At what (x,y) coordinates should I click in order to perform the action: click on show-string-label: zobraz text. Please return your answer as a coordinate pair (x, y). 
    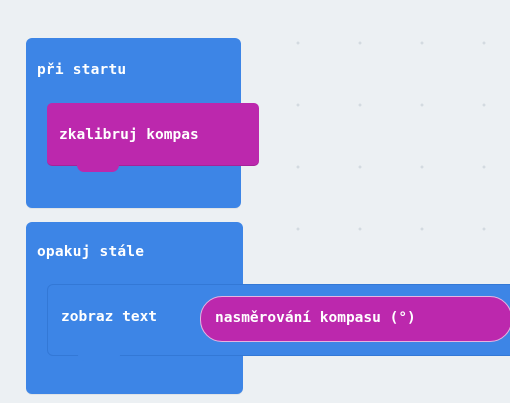
    Looking at the image, I should click on (109, 317).